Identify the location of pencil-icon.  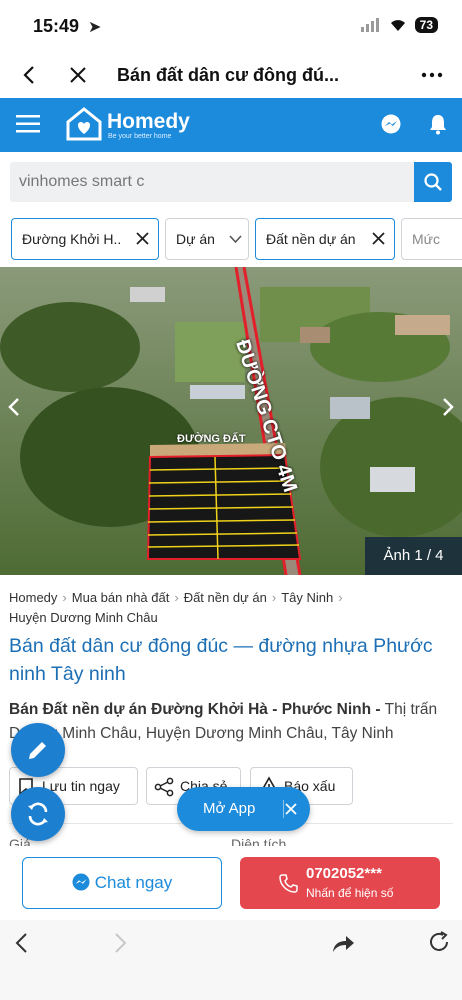
(37, 750).